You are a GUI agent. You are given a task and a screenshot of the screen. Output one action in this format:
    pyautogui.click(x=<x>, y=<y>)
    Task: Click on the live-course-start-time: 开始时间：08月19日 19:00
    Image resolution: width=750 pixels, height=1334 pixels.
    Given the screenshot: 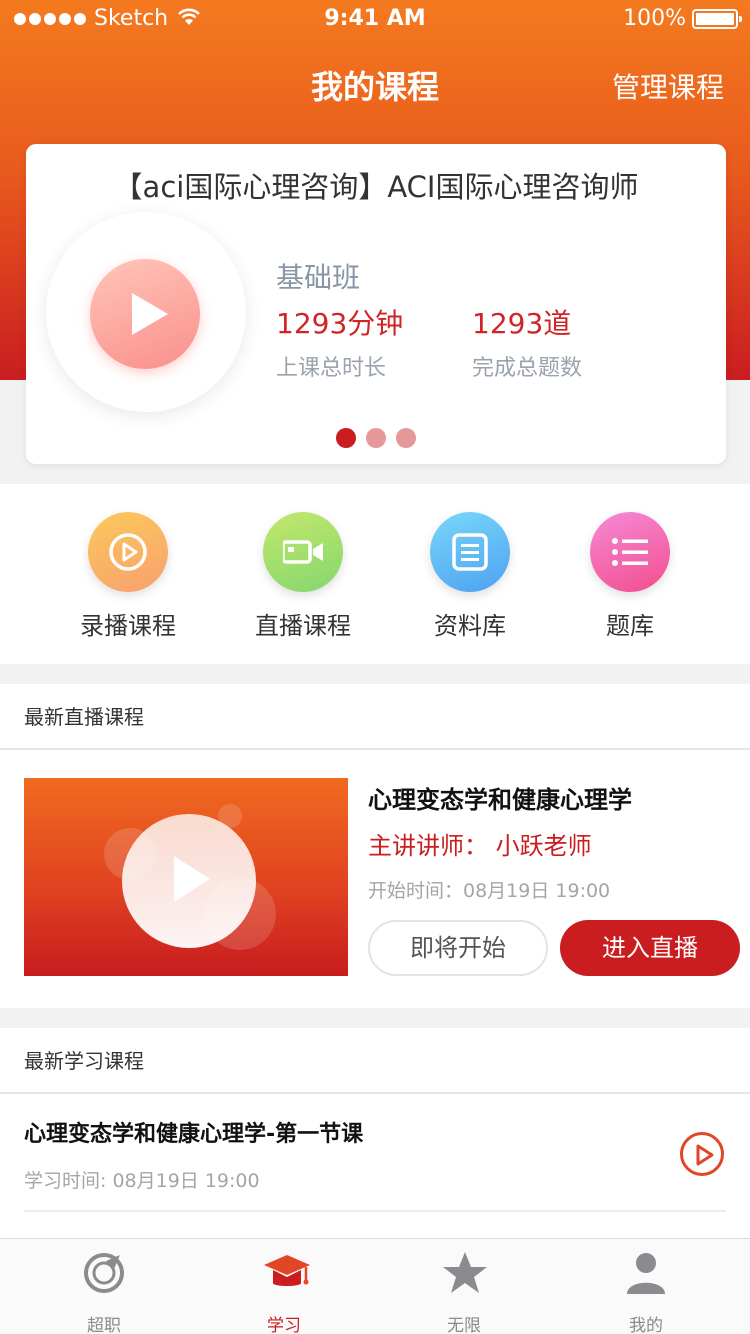 What is the action you would take?
    pyautogui.click(x=489, y=891)
    